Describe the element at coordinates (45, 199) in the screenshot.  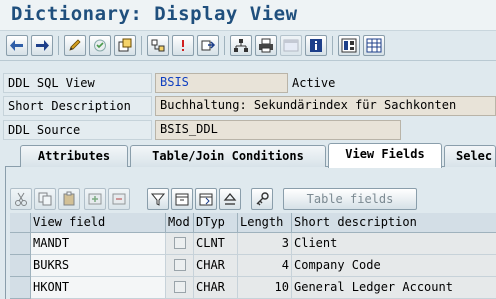
I see `copy-icon` at that location.